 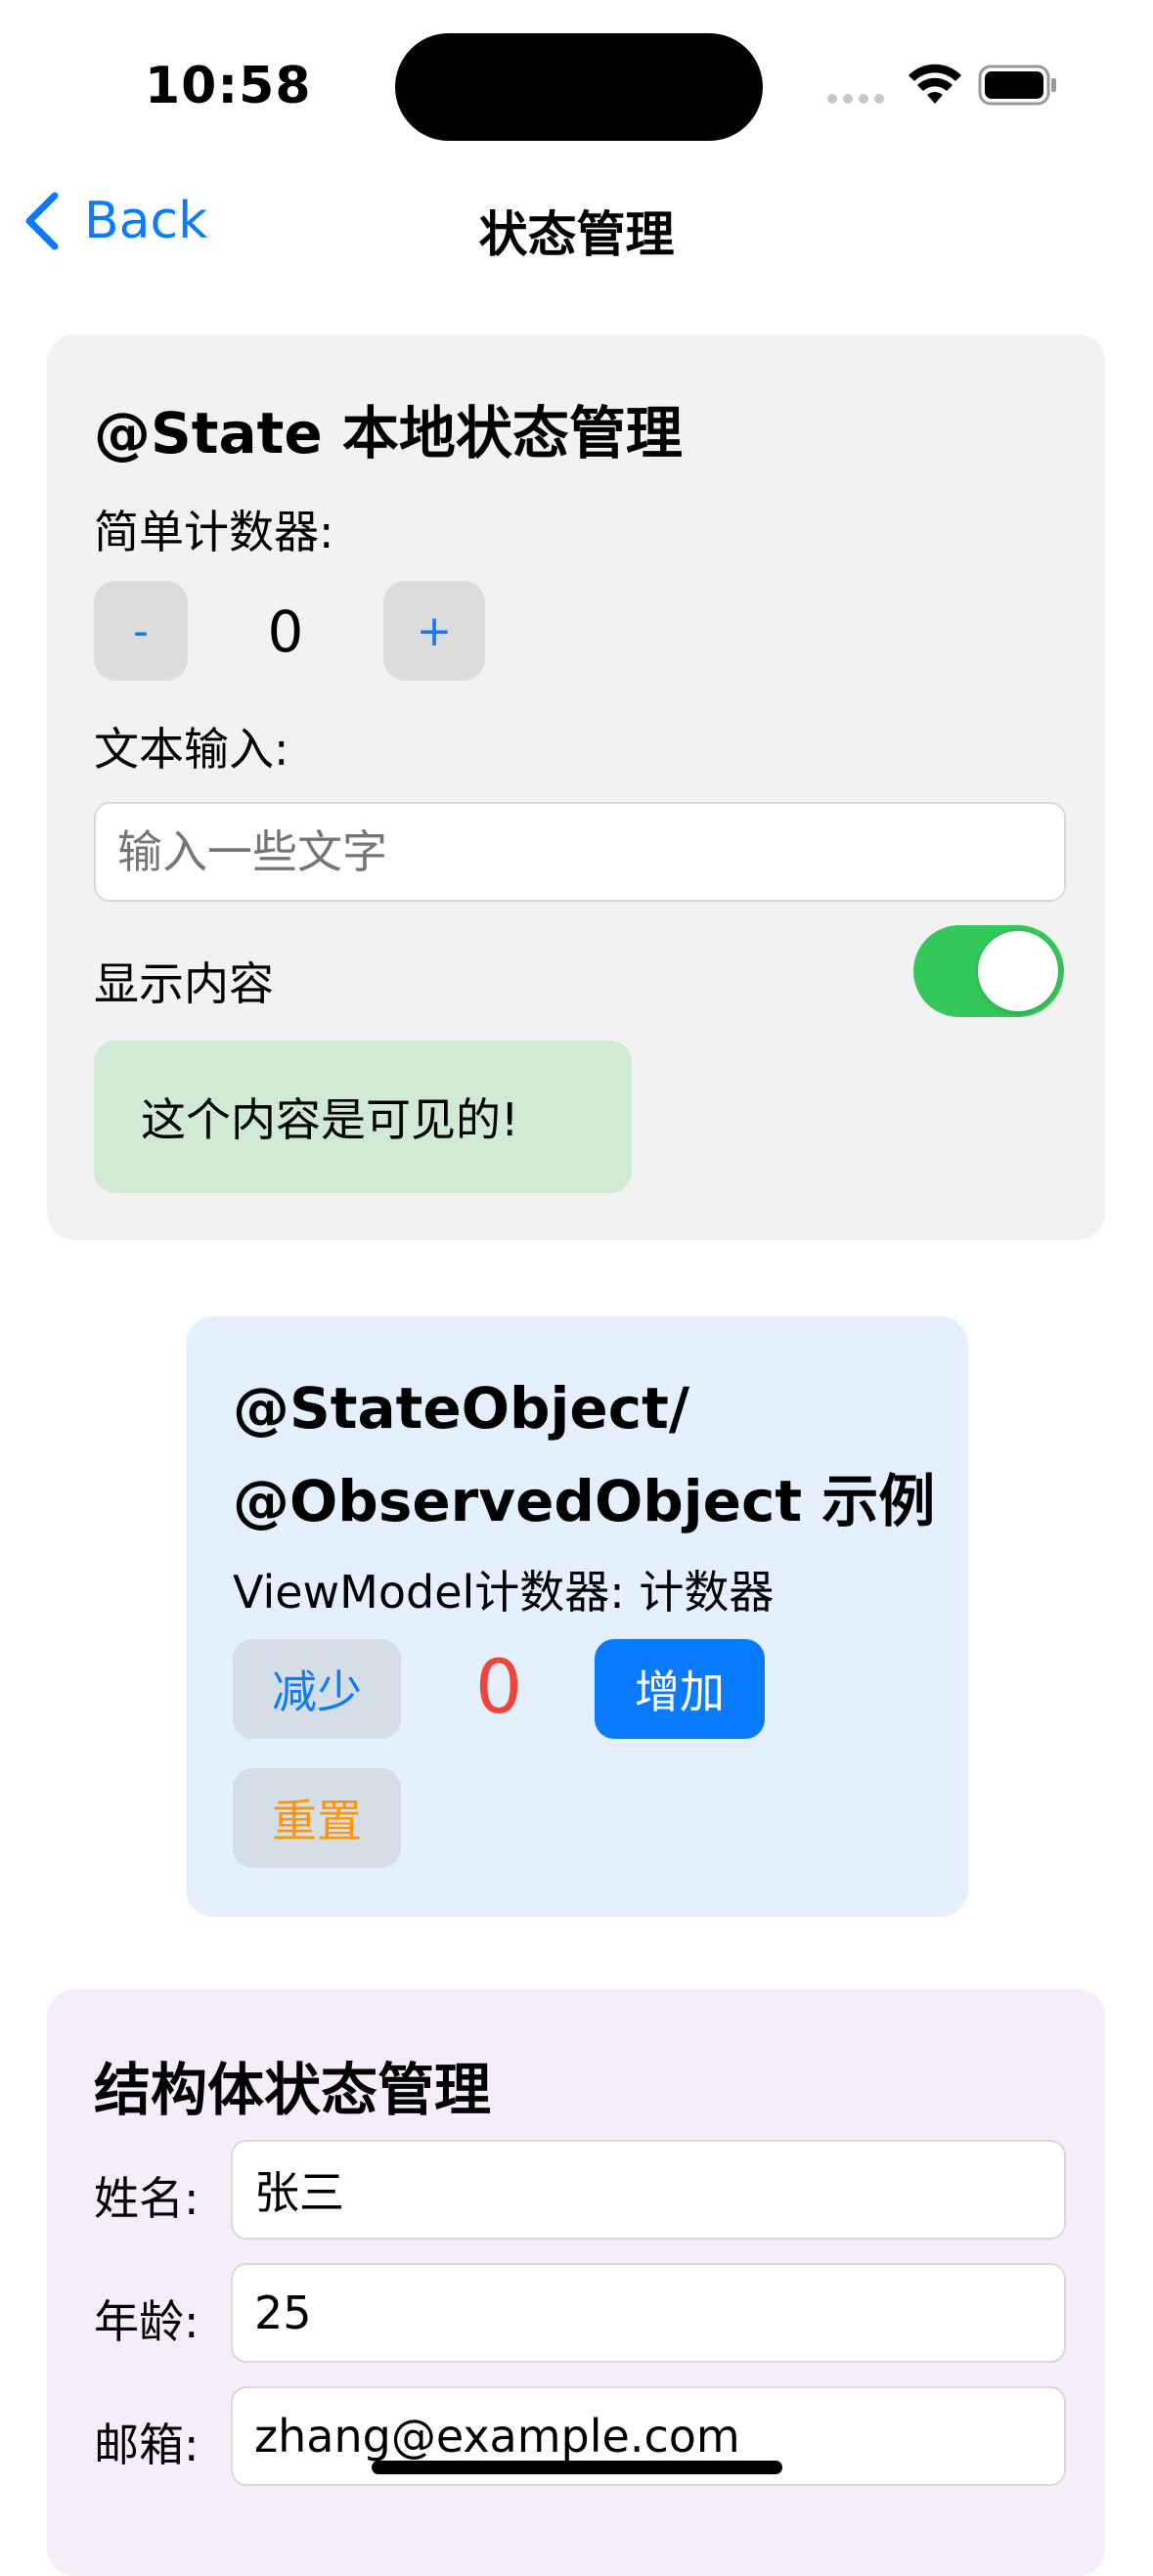 What do you see at coordinates (191, 749) in the screenshot?
I see `text-input-label: 文本输入:` at bounding box center [191, 749].